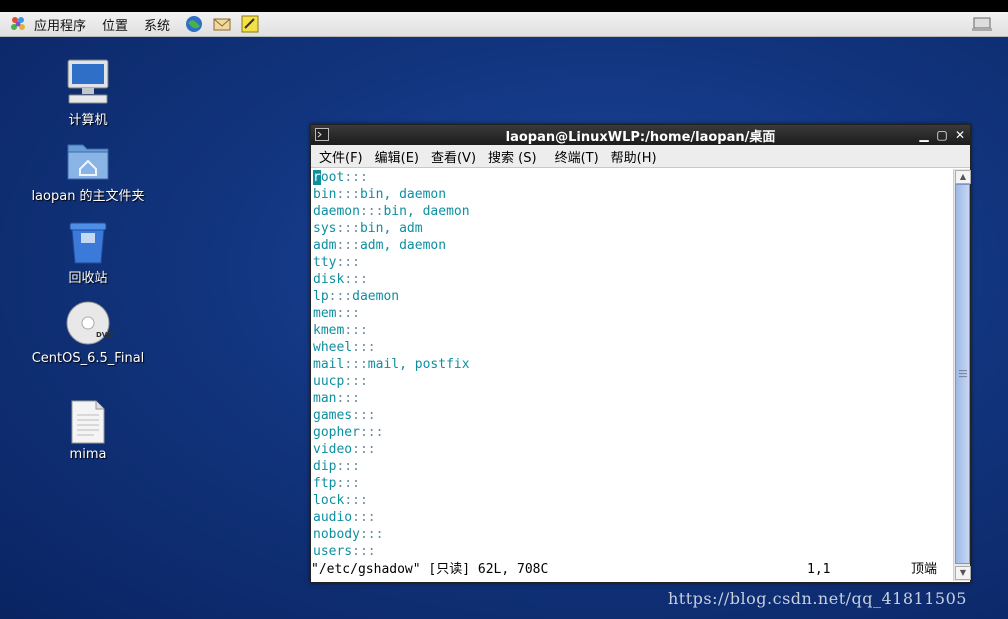 The width and height of the screenshot is (1008, 619). Describe the element at coordinates (634, 156) in the screenshot. I see `menu-help: 帮助(H)` at that location.